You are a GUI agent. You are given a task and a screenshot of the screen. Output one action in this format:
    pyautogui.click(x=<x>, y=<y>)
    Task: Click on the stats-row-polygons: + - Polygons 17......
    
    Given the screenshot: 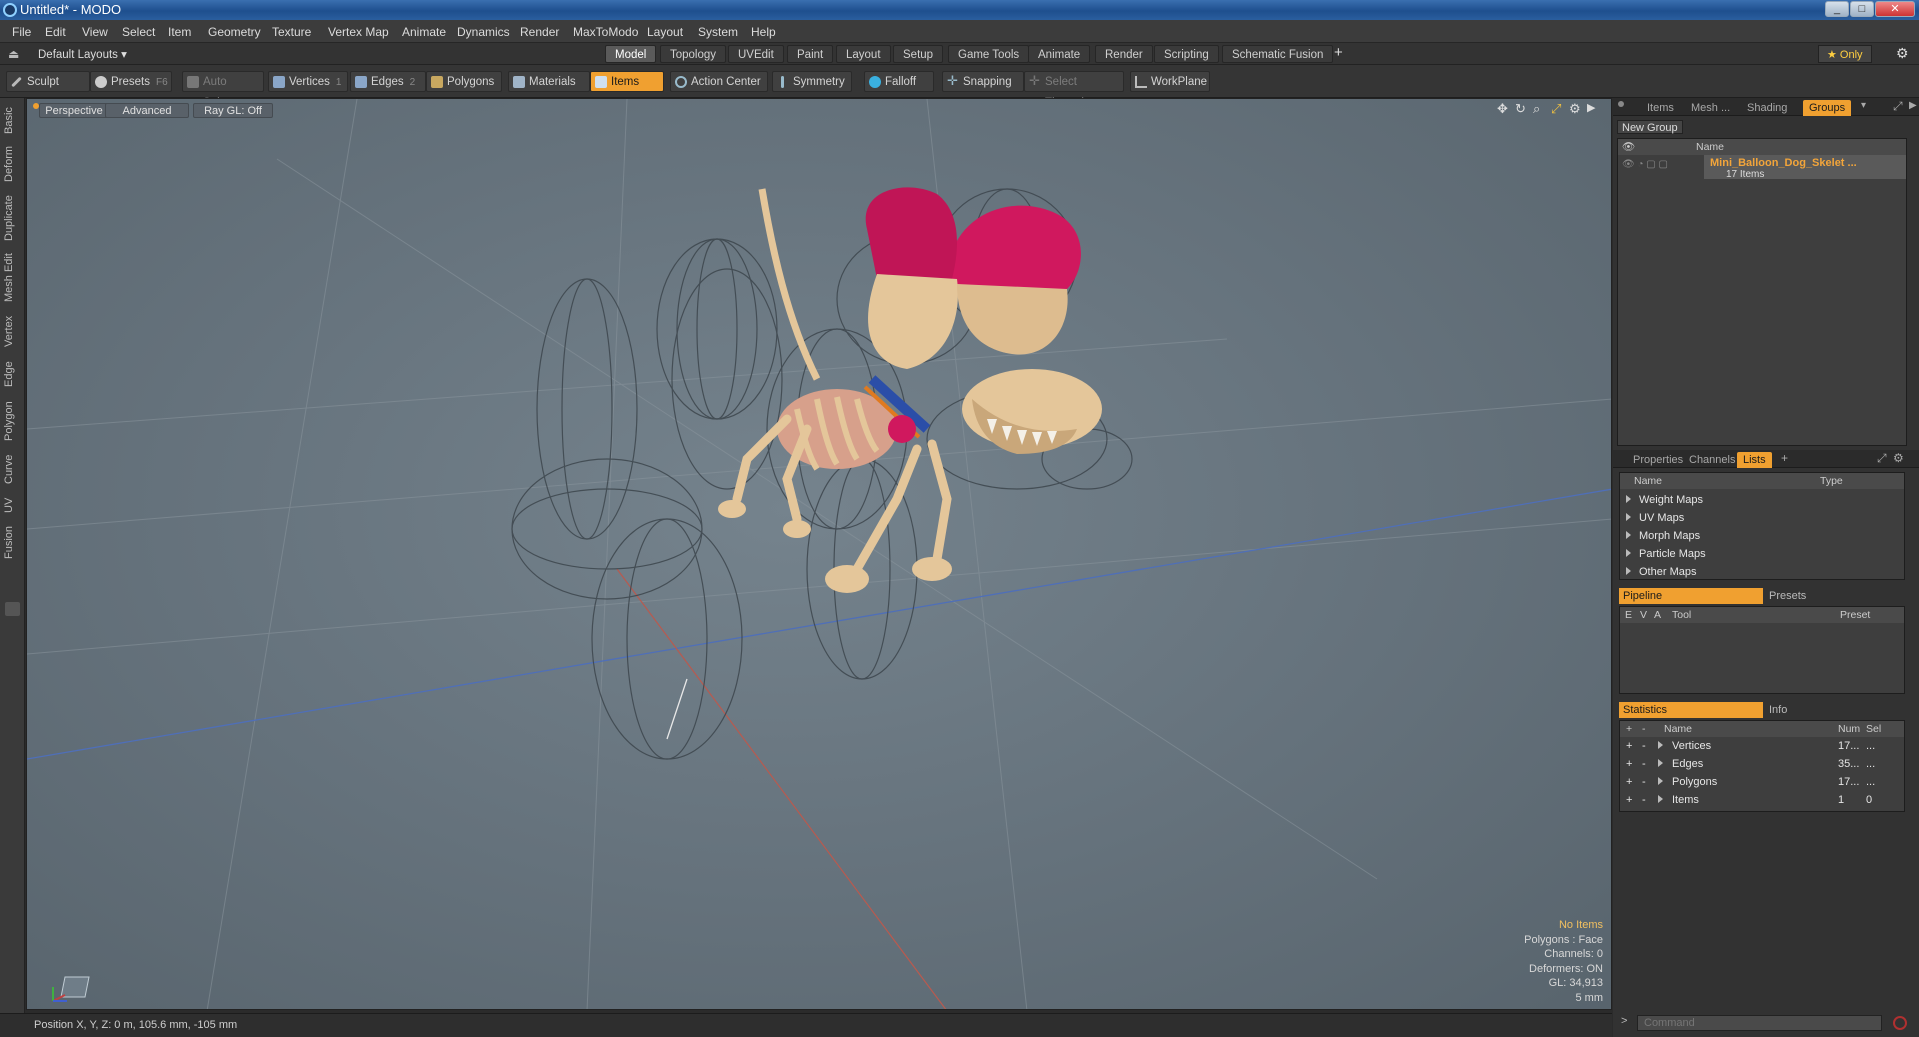 What is the action you would take?
    pyautogui.click(x=1762, y=782)
    